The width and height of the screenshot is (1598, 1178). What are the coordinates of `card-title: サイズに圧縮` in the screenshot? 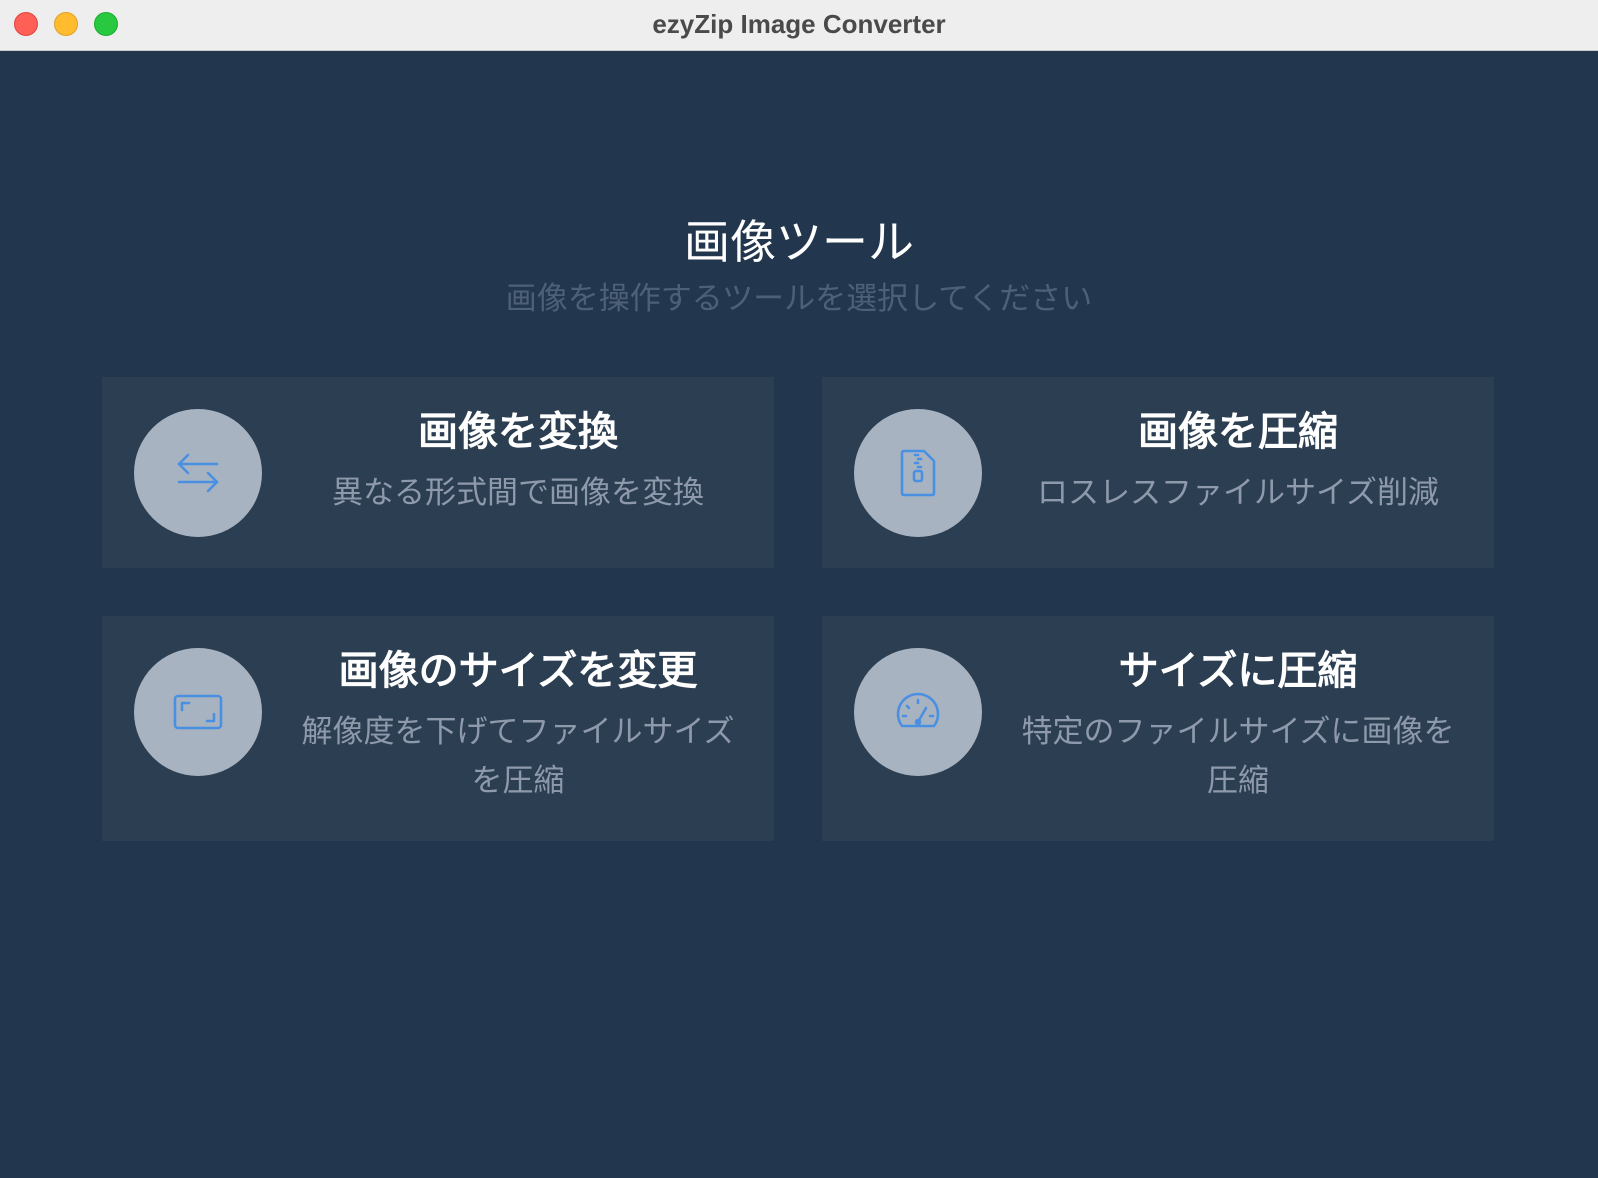 It's located at (1238, 671).